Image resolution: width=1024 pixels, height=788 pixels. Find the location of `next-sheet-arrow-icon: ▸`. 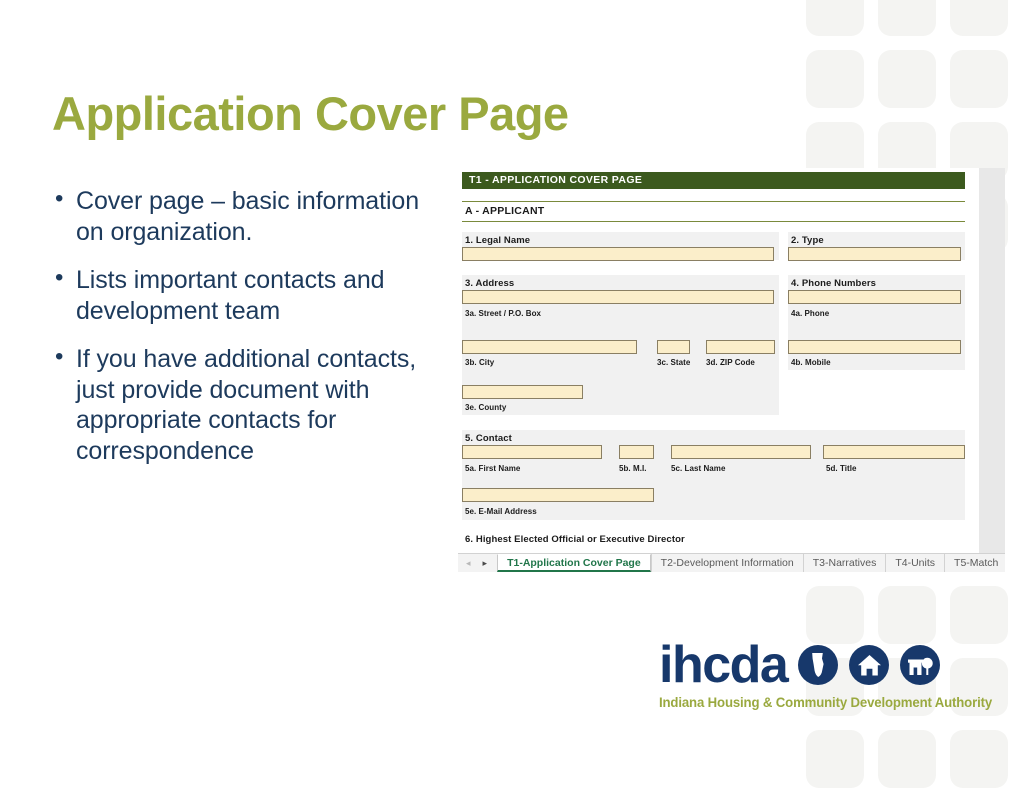

next-sheet-arrow-icon: ▸ is located at coordinates (485, 563).